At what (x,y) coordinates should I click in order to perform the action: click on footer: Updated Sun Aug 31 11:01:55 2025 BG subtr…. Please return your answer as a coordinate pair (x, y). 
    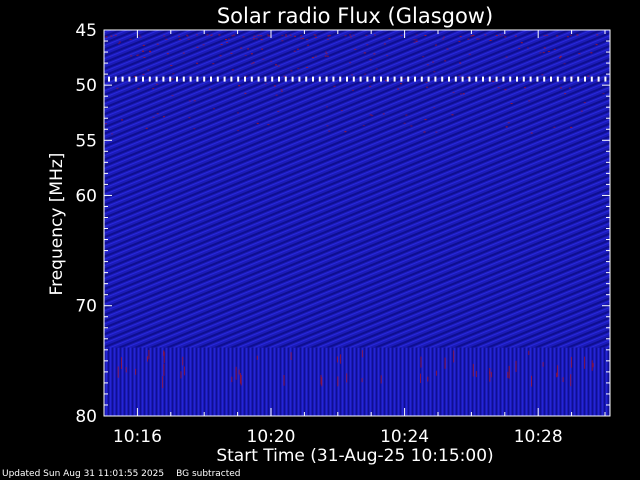
    Looking at the image, I should click on (127, 474).